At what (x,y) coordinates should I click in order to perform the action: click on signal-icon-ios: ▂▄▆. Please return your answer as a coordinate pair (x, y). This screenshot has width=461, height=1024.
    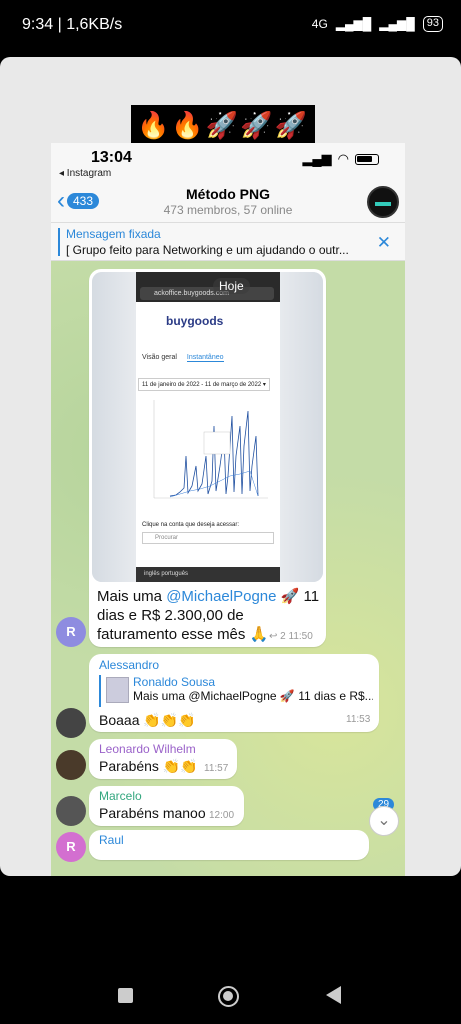
    Looking at the image, I should click on (317, 158).